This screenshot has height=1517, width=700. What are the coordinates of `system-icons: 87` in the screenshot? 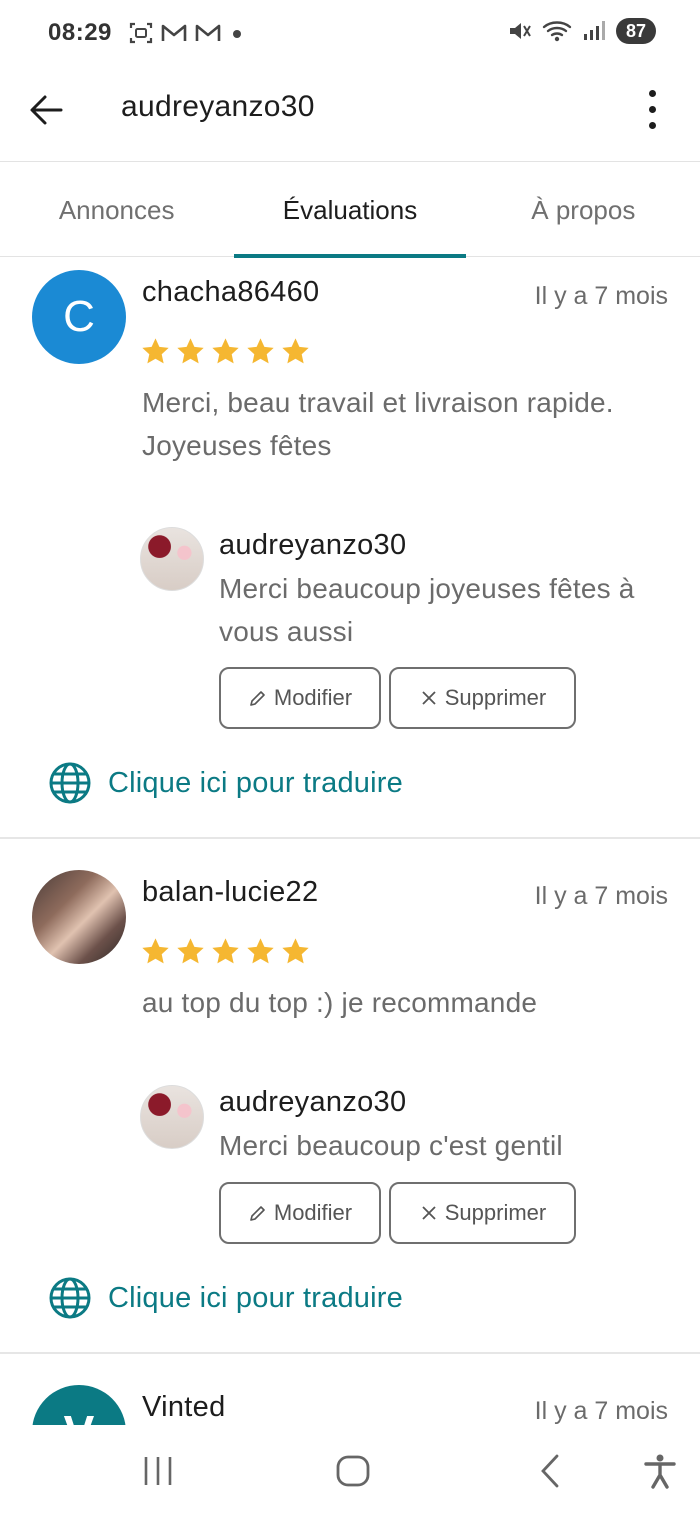 It's located at (581, 31).